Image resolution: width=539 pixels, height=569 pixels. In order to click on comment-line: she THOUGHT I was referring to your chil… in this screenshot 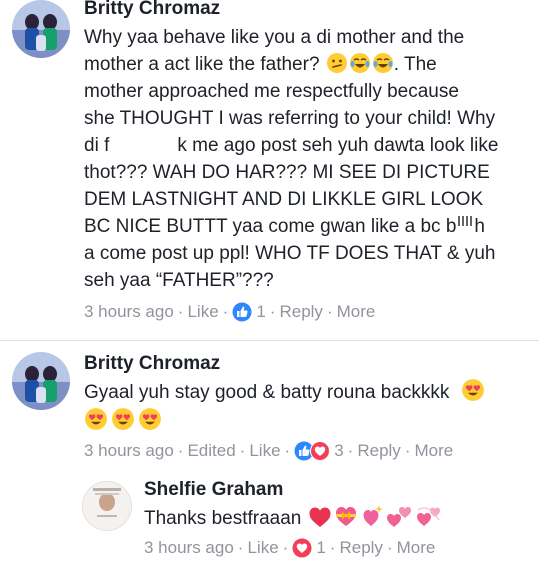, I will do `click(290, 118)`.